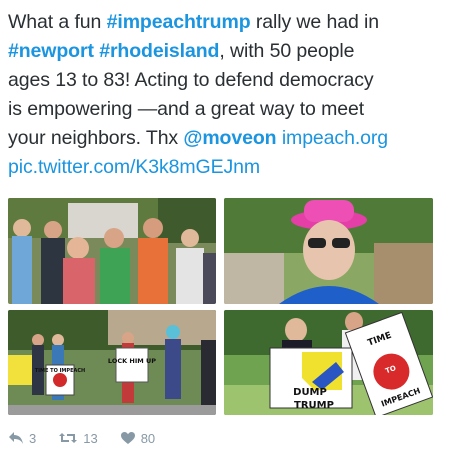 Image resolution: width=449 pixels, height=461 pixels. Describe the element at coordinates (96, 138) in the screenshot. I see `text-span: your neighbors. Thx` at that location.